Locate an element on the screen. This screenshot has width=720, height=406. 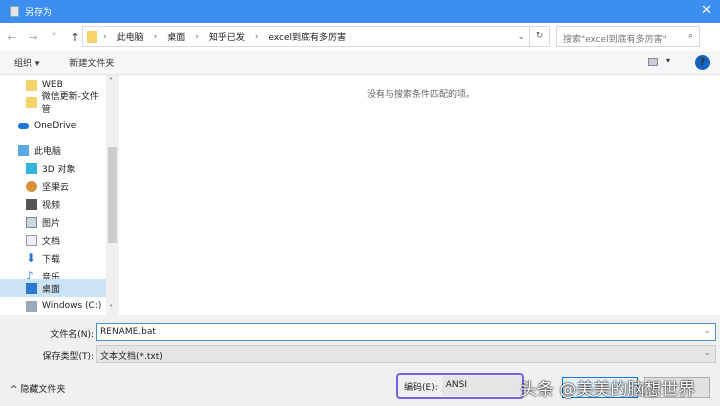
sidebar-item-label: 视频 is located at coordinates (51, 205).